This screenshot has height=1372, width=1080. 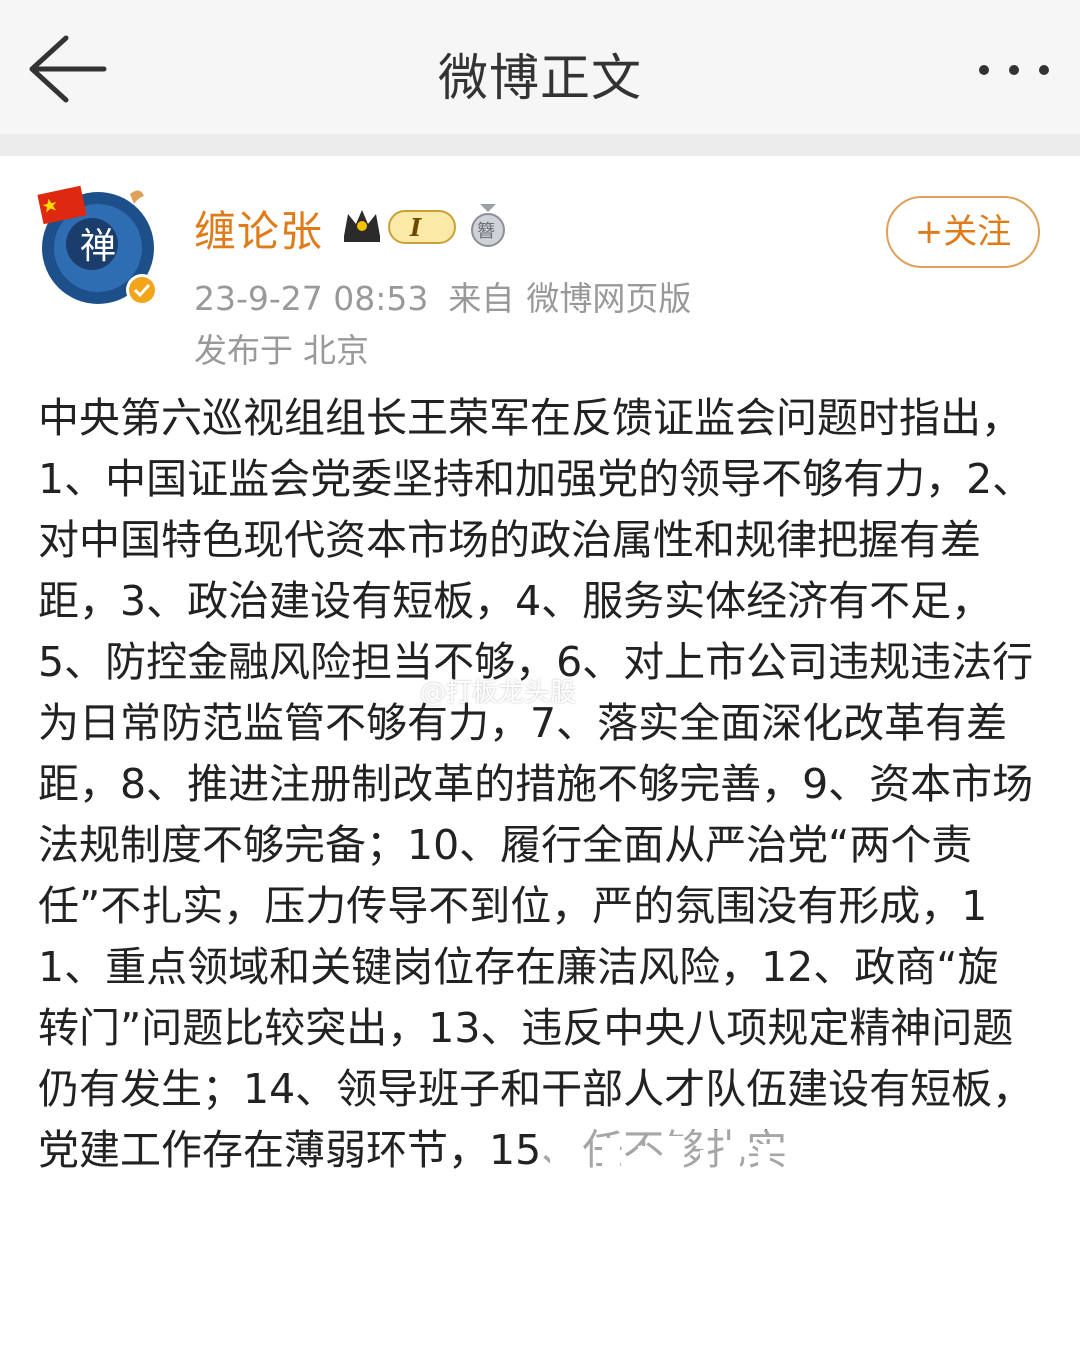 I want to click on follow-button: +关注, so click(x=963, y=232).